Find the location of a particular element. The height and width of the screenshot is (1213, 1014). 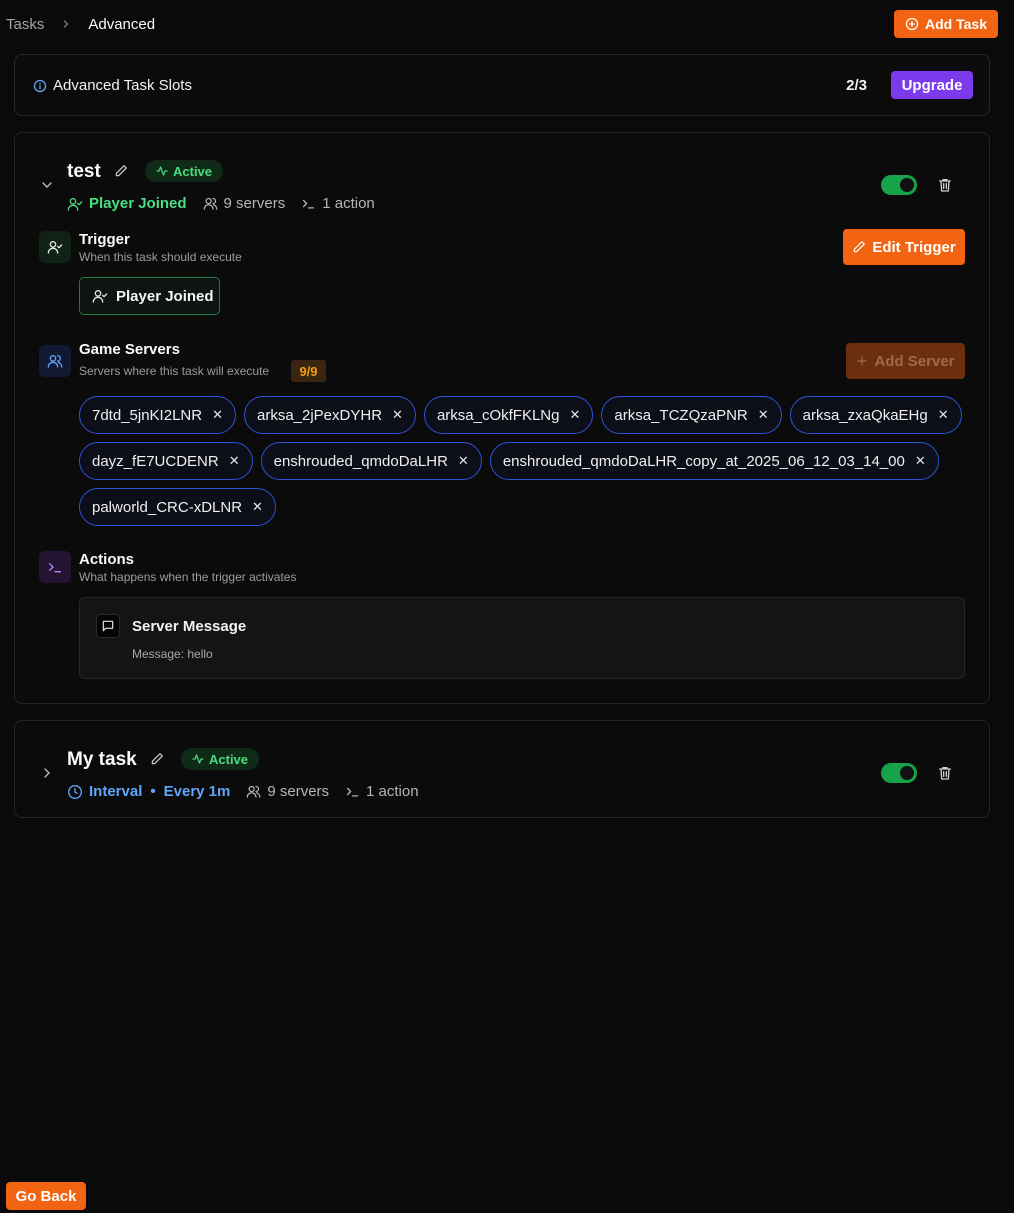

trigger-meta: Interval is located at coordinates (116, 791).